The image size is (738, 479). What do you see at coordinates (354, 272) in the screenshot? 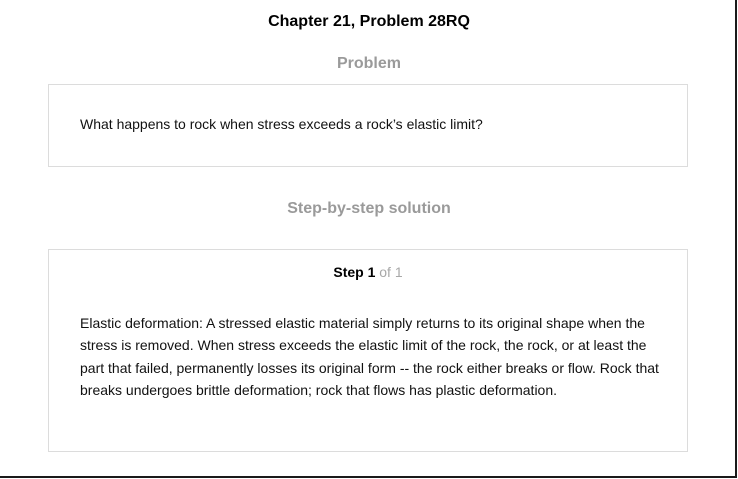
I see `step-label: Step 1` at bounding box center [354, 272].